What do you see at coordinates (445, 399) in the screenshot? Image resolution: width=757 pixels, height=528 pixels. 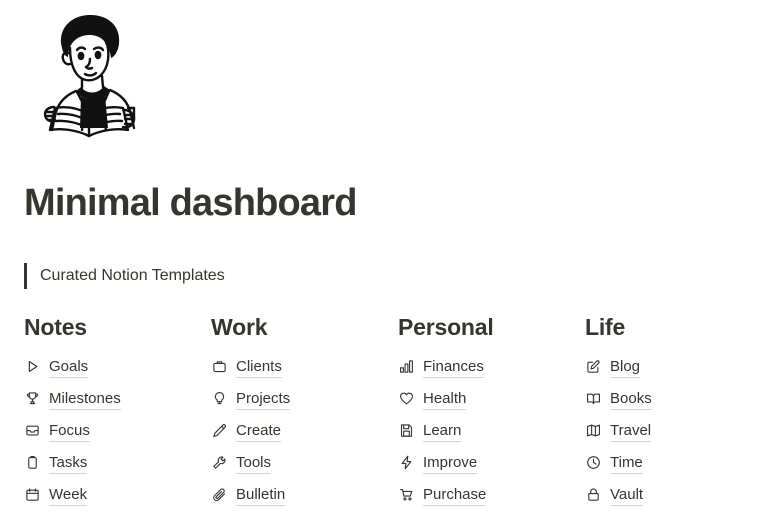 I see `list-item-label: Health` at bounding box center [445, 399].